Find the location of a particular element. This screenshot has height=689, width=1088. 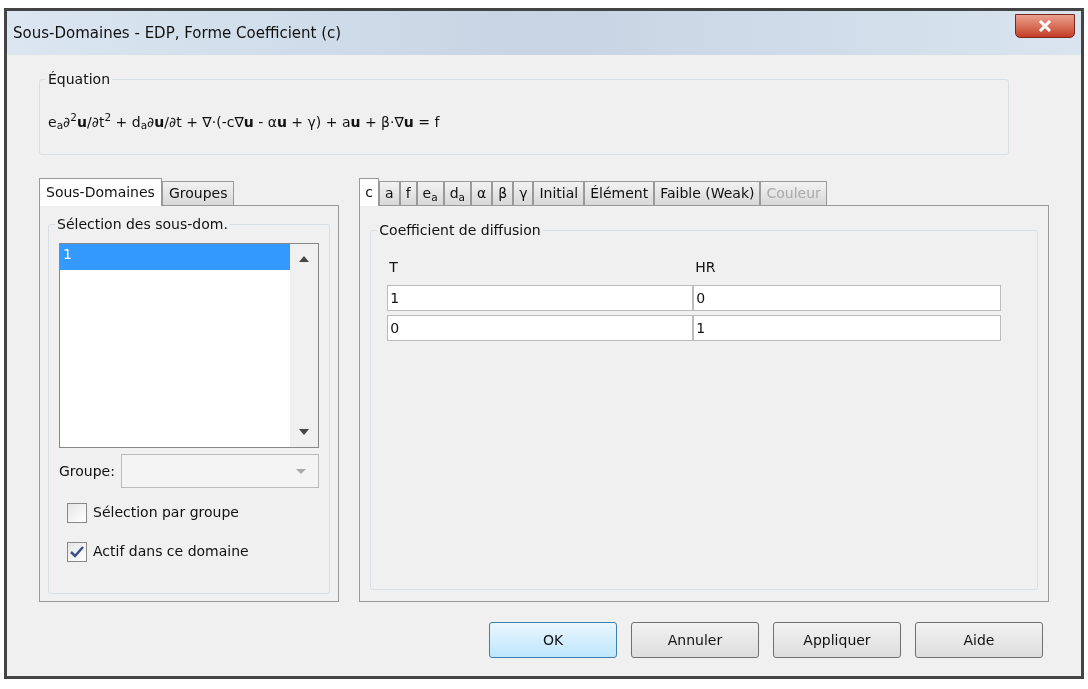

tab: β is located at coordinates (503, 193).